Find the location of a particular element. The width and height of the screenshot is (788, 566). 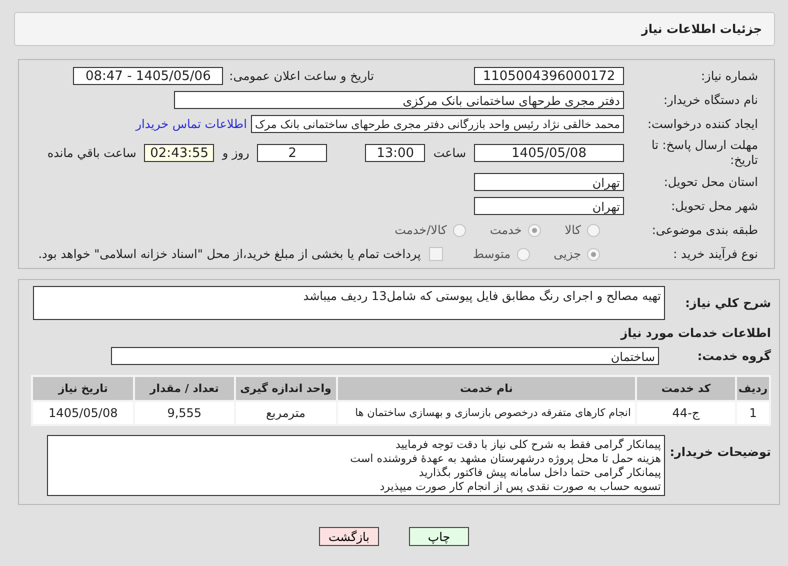

service-group-field: ساختمان is located at coordinates (385, 356).